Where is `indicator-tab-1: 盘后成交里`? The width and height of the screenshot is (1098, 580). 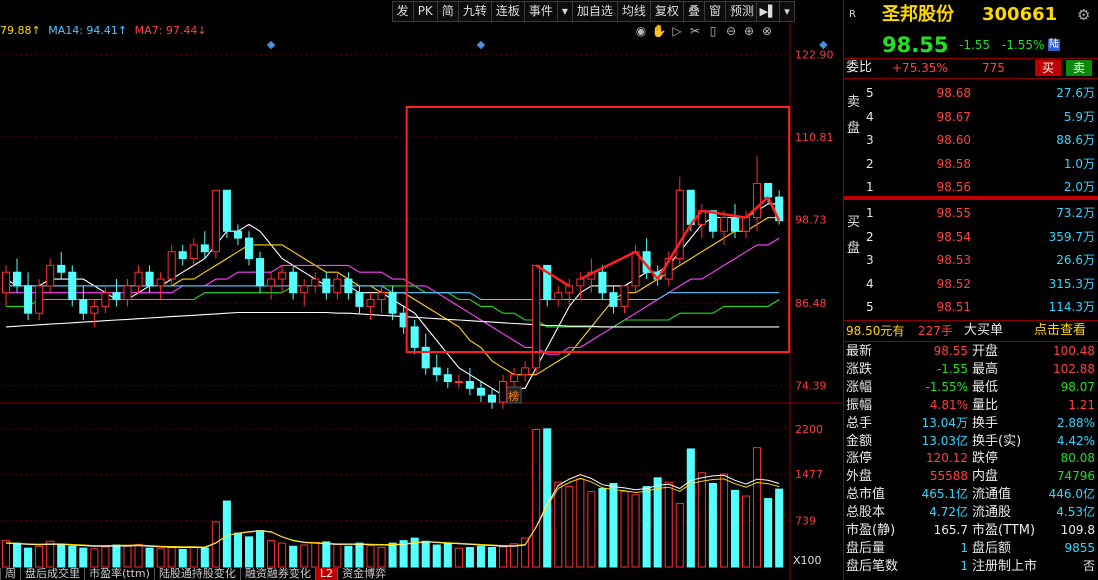 indicator-tab-1: 盘后成交里 is located at coordinates (52, 574).